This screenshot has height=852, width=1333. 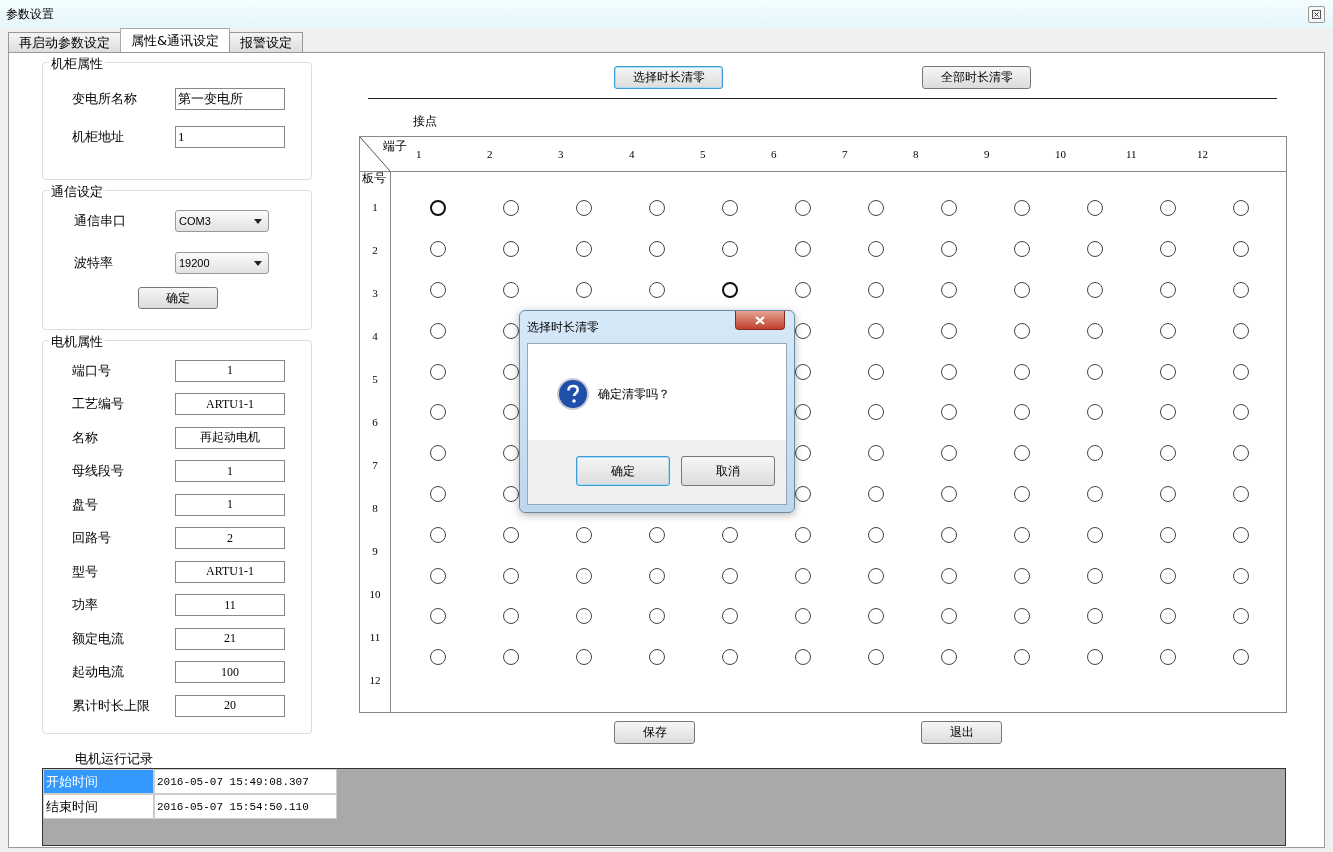 I want to click on input-field: ARTU1-1, so click(x=230, y=404).